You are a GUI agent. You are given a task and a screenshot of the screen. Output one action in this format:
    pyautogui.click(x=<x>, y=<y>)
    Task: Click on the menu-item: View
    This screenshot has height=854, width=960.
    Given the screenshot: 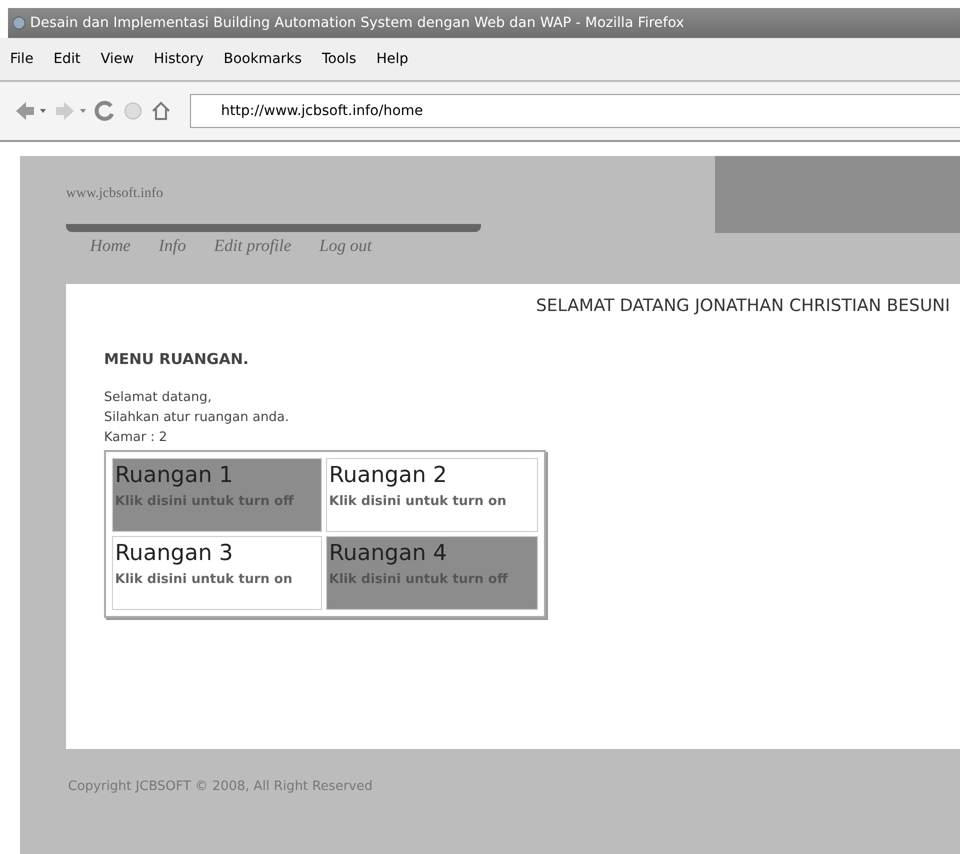 What is the action you would take?
    pyautogui.click(x=117, y=59)
    